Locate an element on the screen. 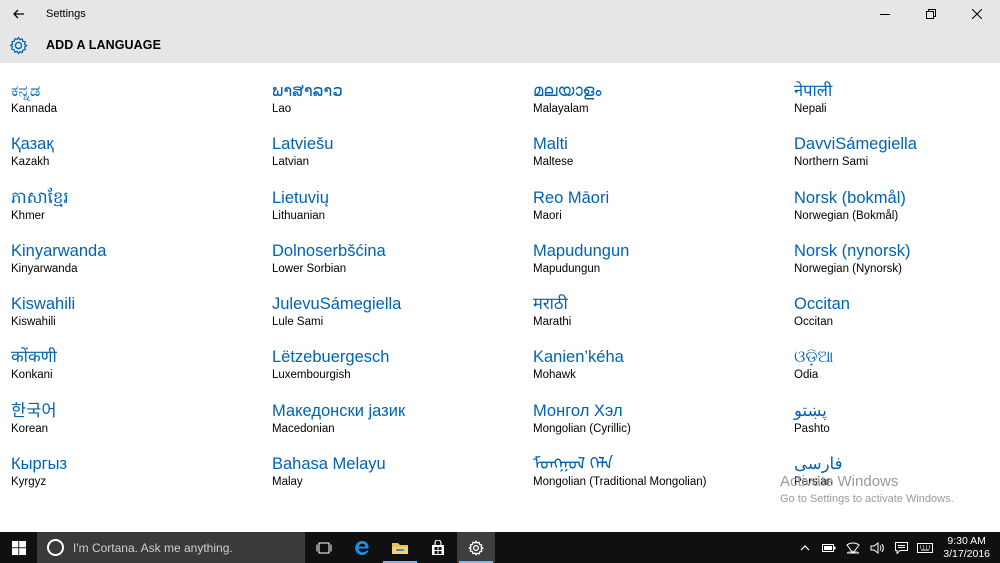  cortana-search-box: I'm Cortana. Ask me anything. is located at coordinates (171, 547).